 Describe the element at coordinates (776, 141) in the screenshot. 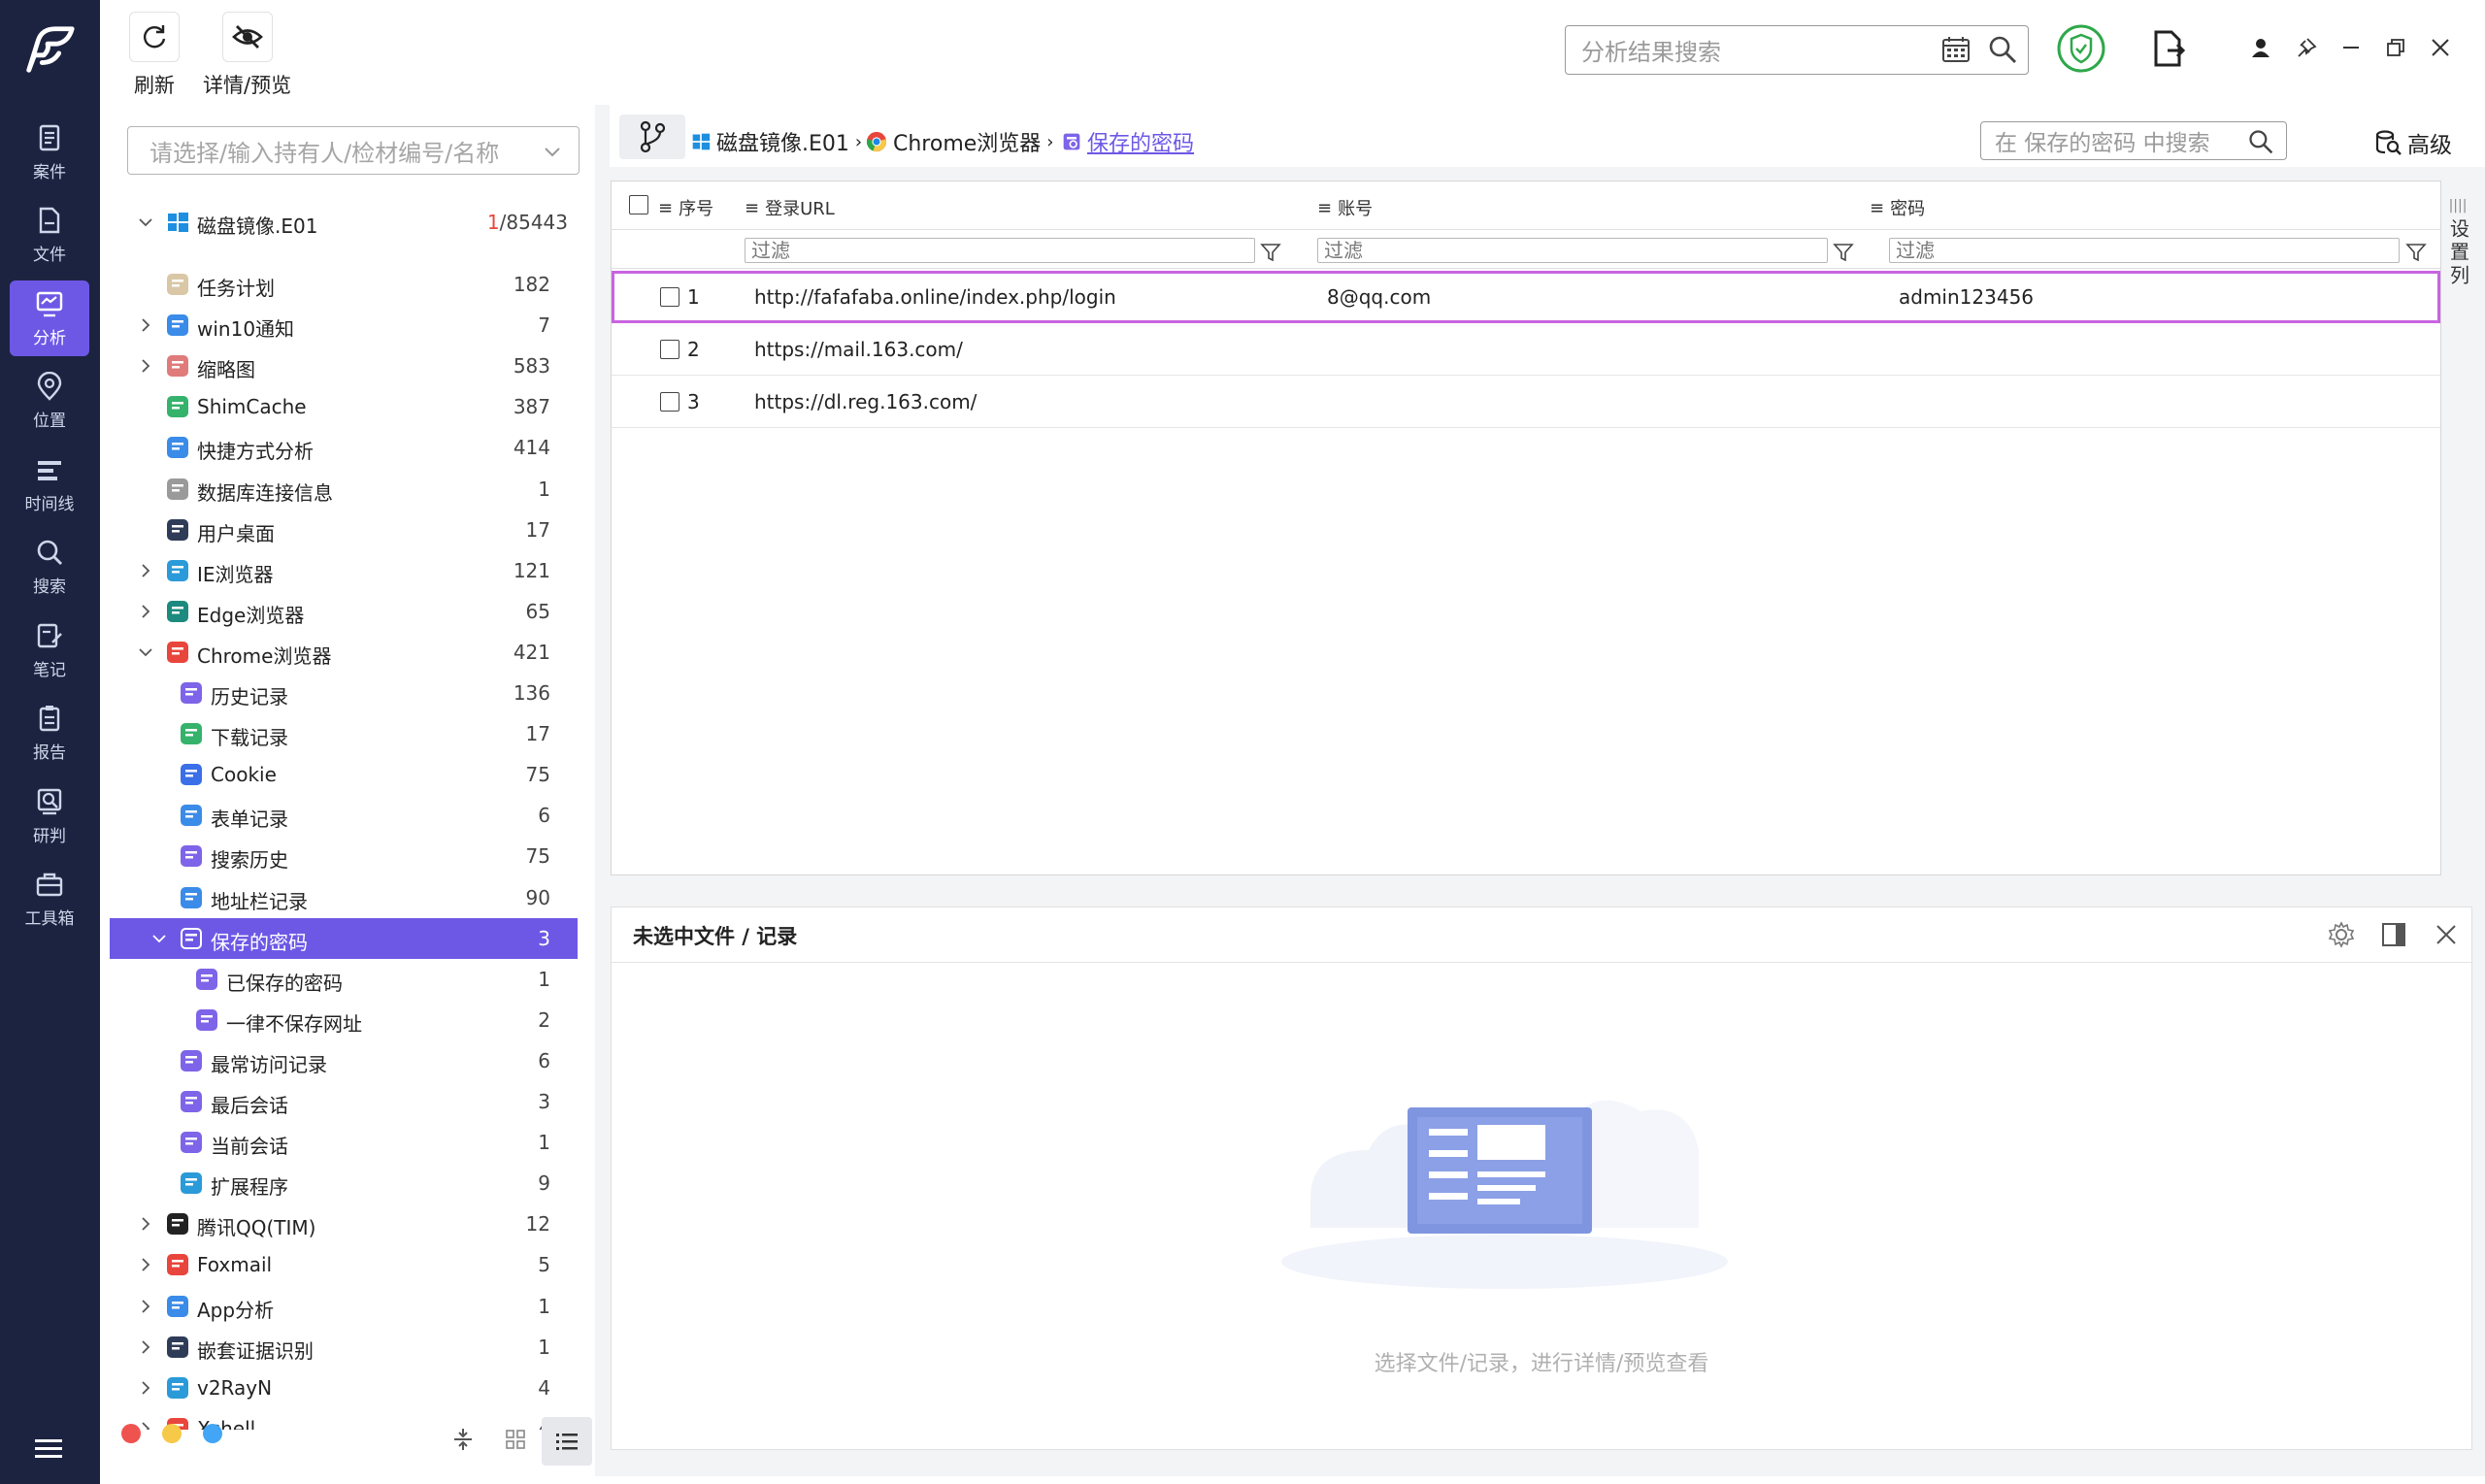

I see `breadcrumb-disk-image: 磁盘镜像.E01 ›` at that location.